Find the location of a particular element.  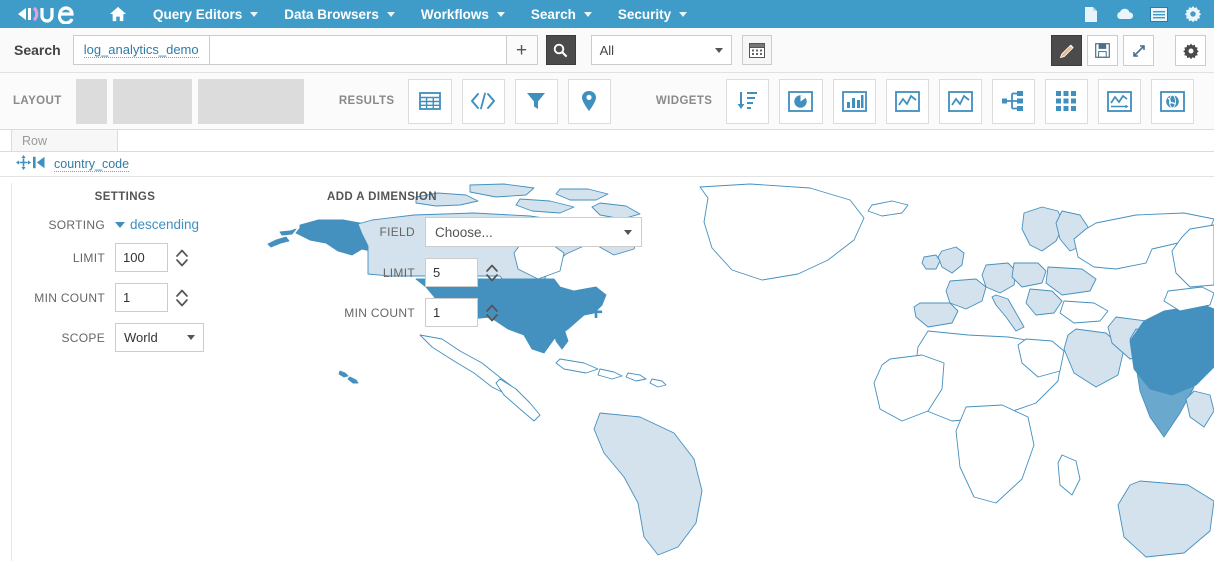

widget-tree is located at coordinates (1013, 101).